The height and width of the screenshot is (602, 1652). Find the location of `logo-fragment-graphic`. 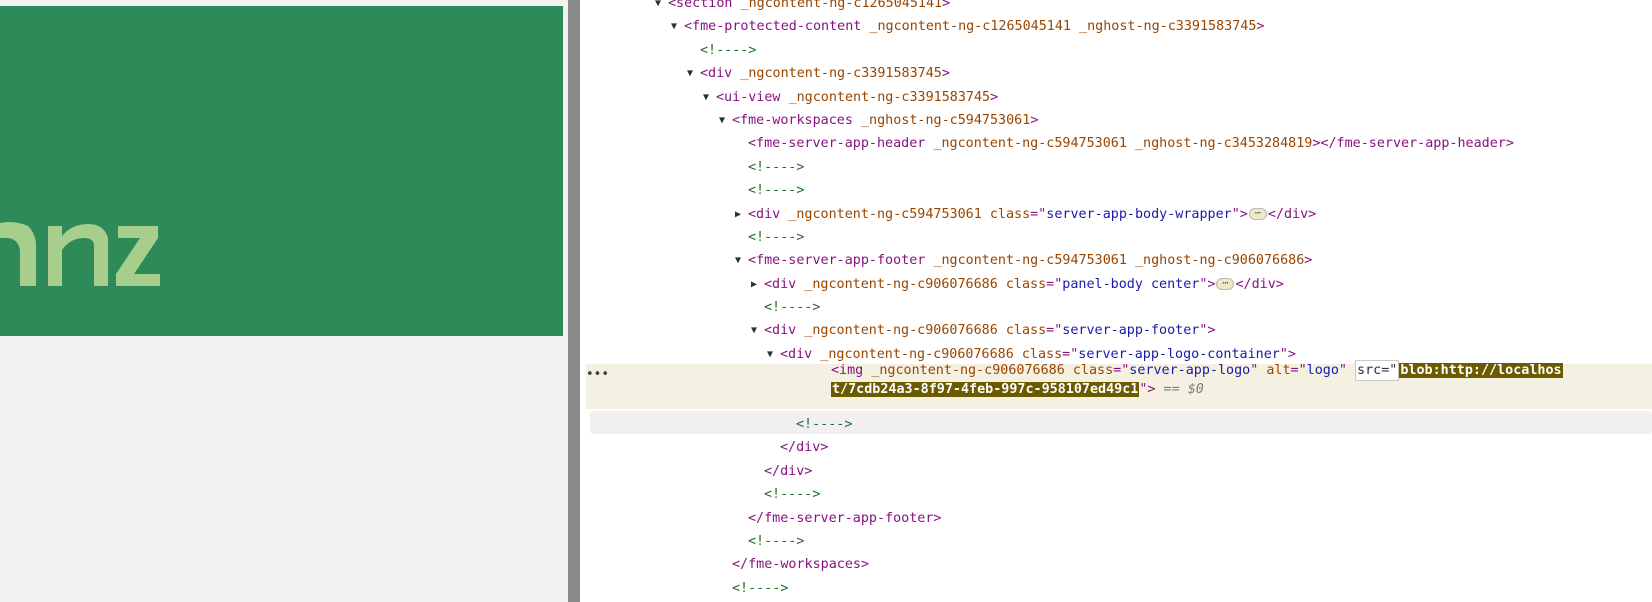

logo-fragment-graphic is located at coordinates (80, 254).